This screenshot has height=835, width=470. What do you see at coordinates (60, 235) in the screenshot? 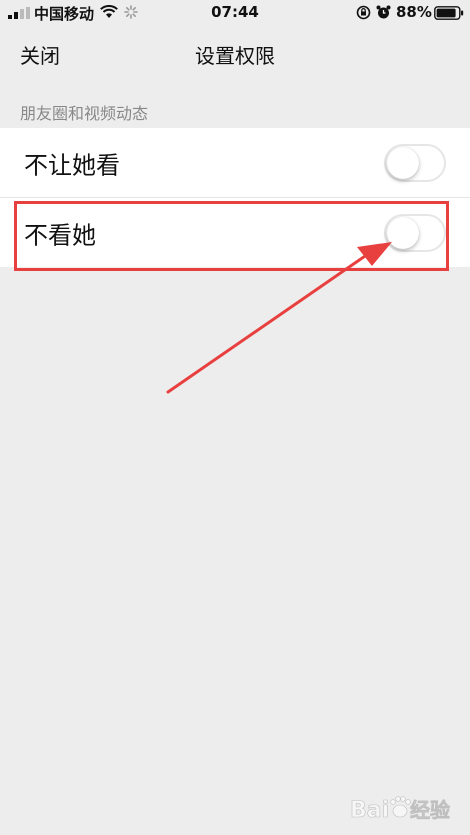
I see `list-item-label: 不看她` at bounding box center [60, 235].